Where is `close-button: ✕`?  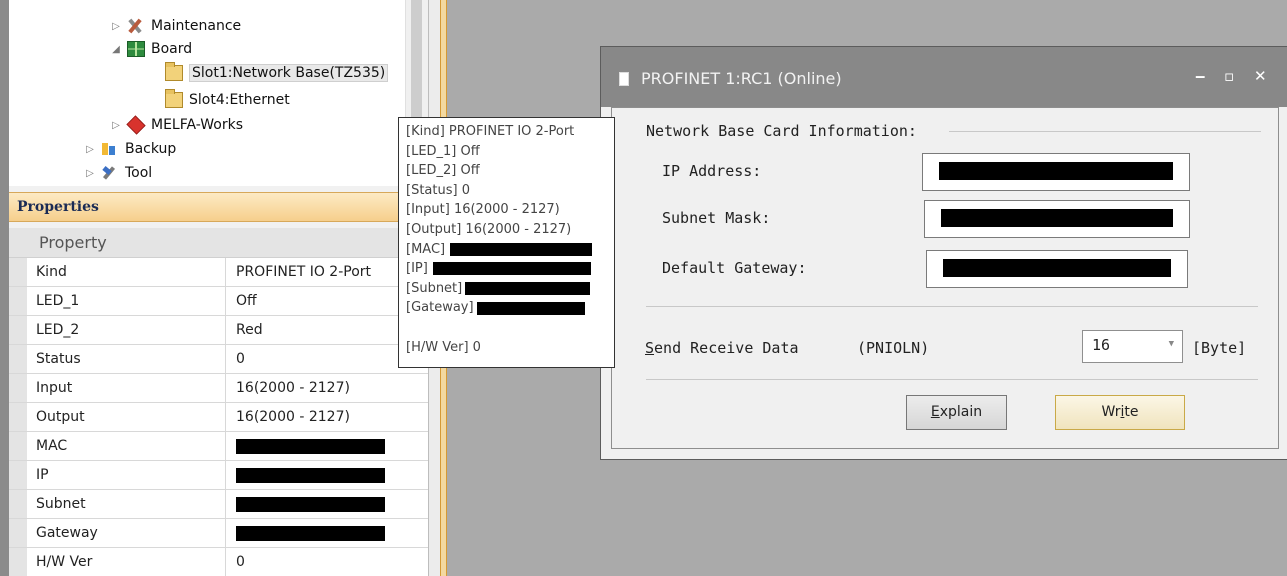
close-button: ✕ is located at coordinates (1260, 76).